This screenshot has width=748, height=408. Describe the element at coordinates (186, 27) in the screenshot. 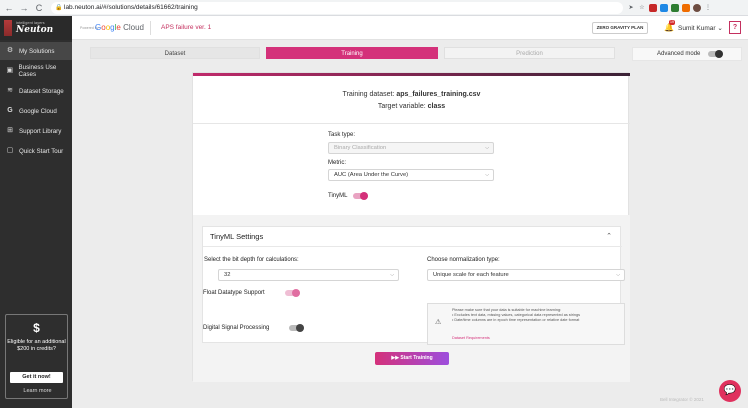

I see `project-name: APS failure ver. 1` at that location.